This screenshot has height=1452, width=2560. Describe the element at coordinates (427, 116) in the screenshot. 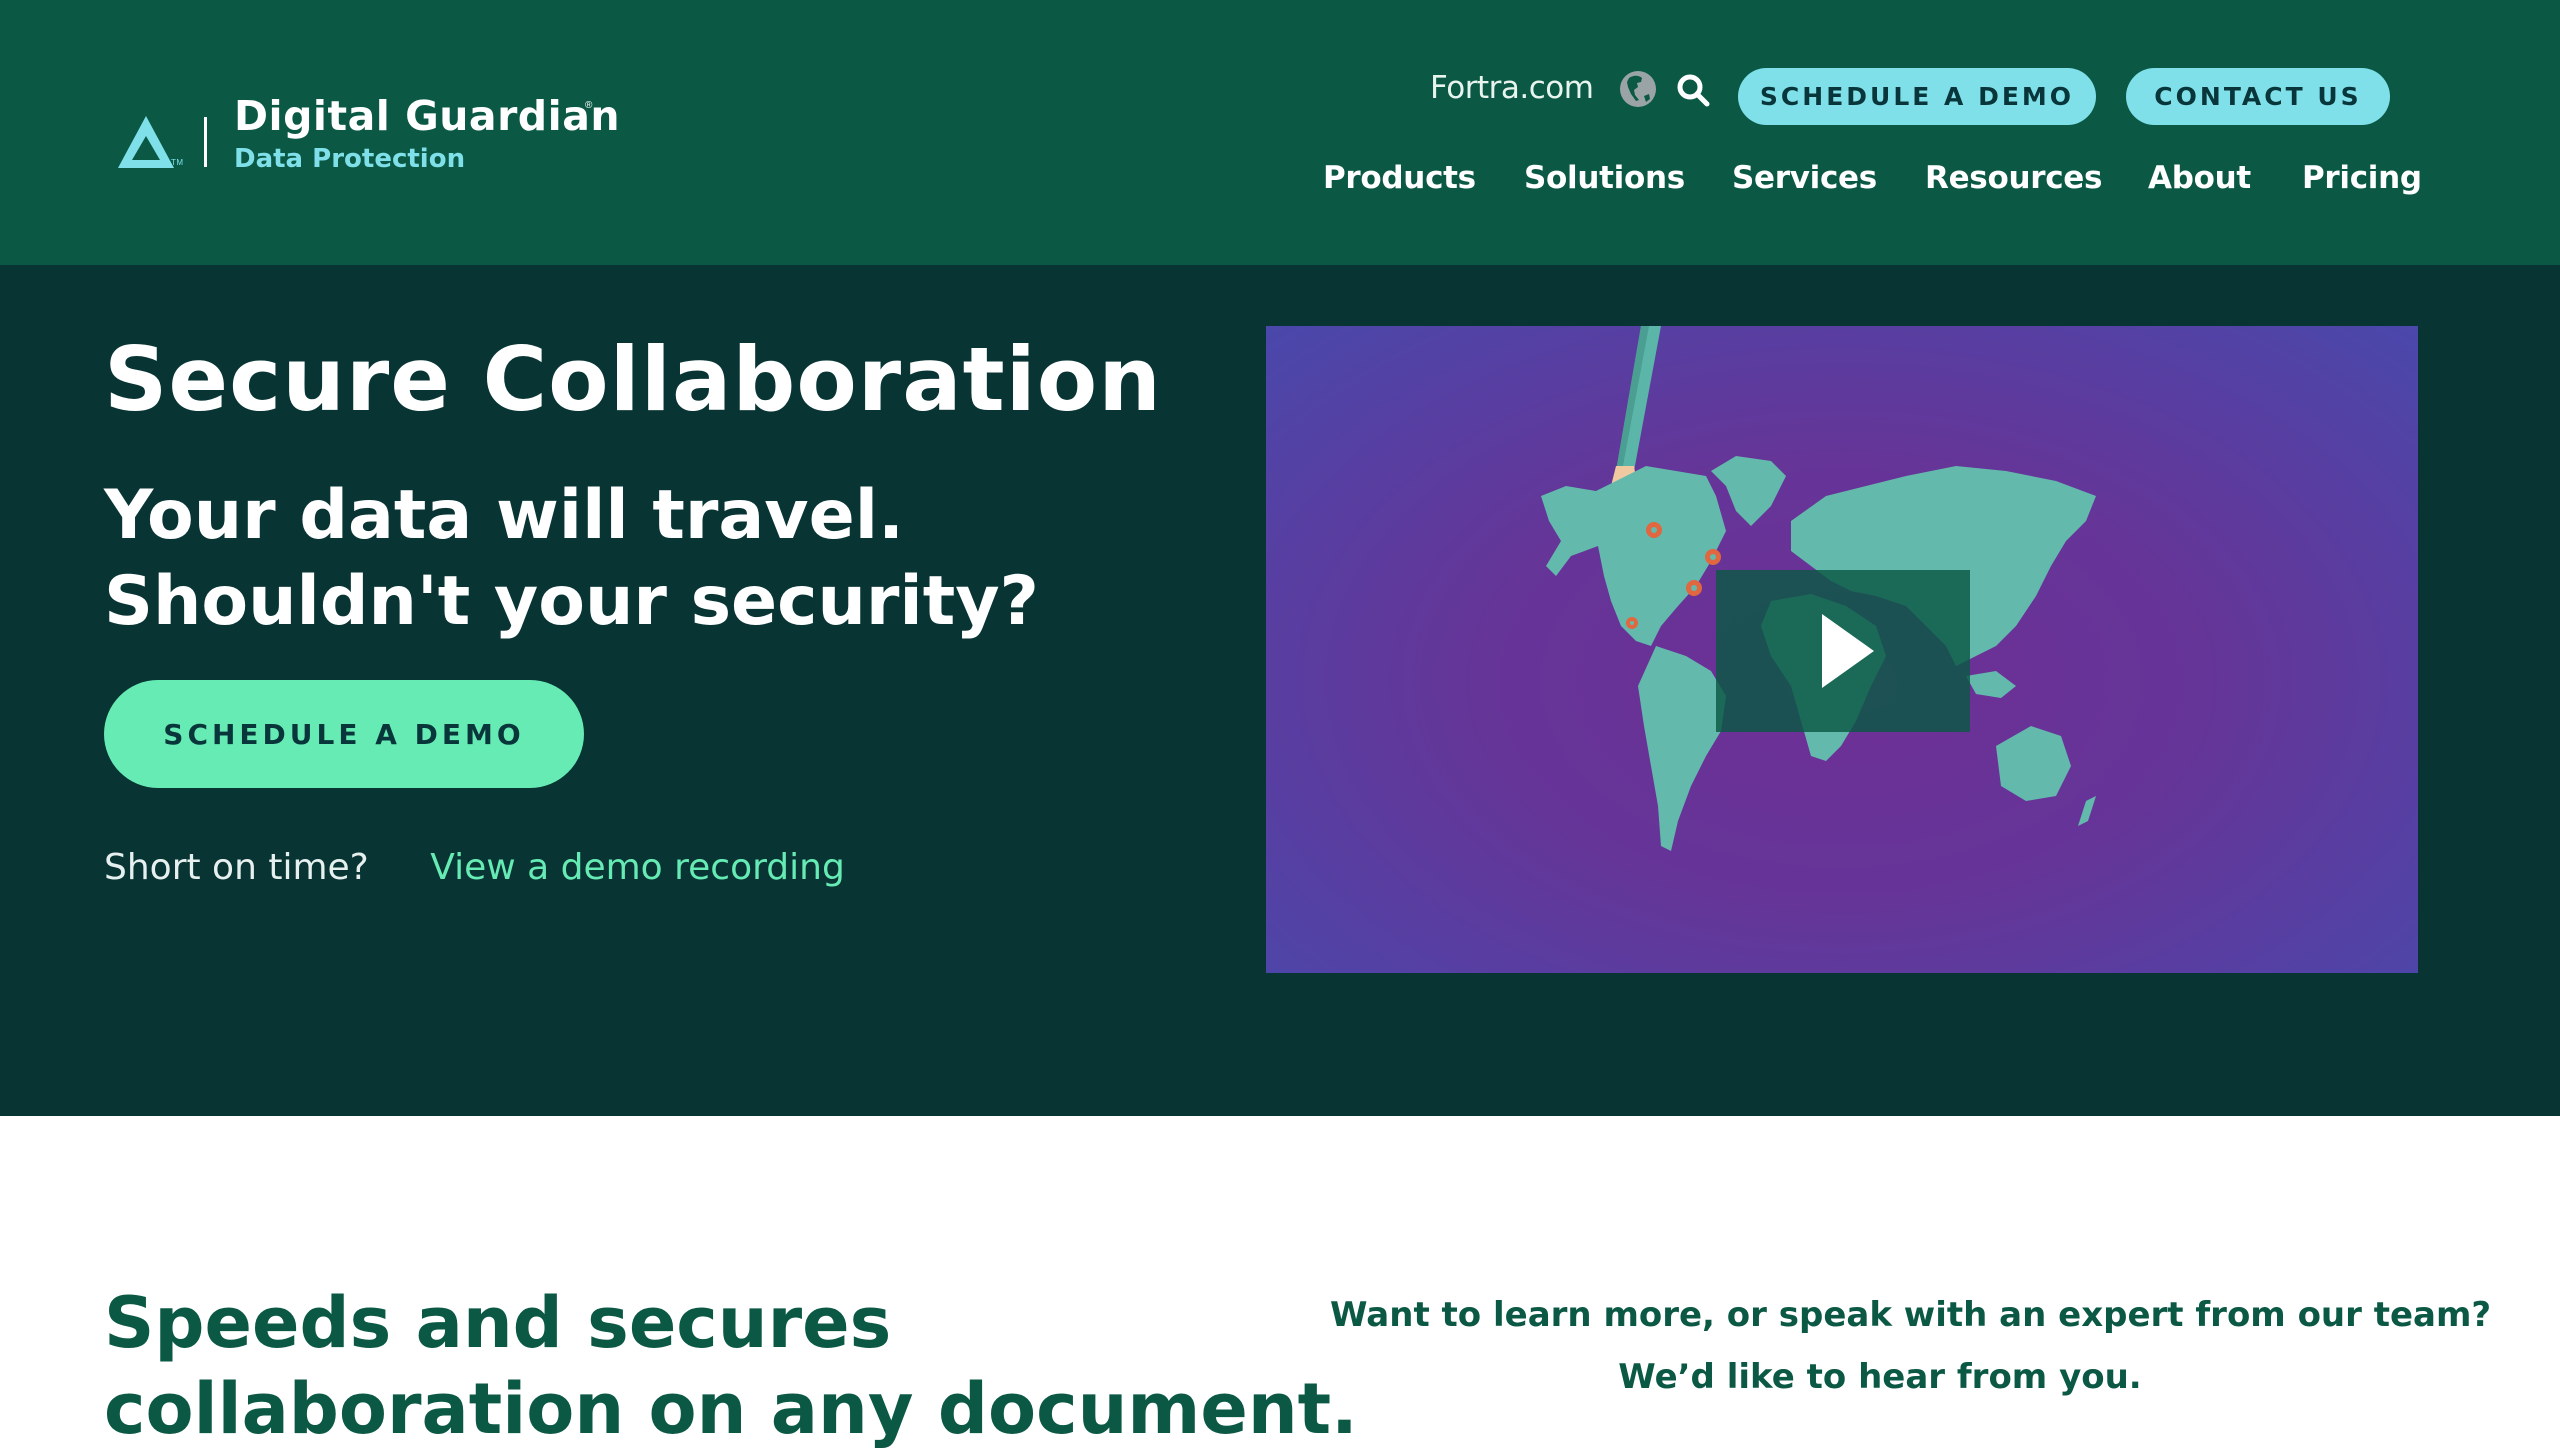

I see `brand-name: Digital Guardian` at that location.